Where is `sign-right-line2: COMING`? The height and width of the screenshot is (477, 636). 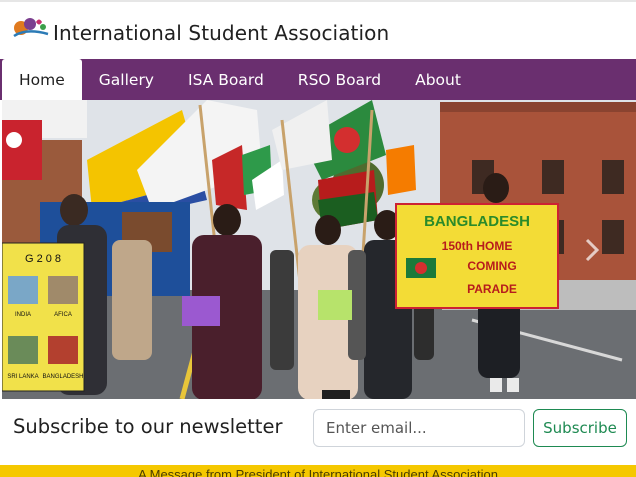 sign-right-line2: COMING is located at coordinates (491, 266).